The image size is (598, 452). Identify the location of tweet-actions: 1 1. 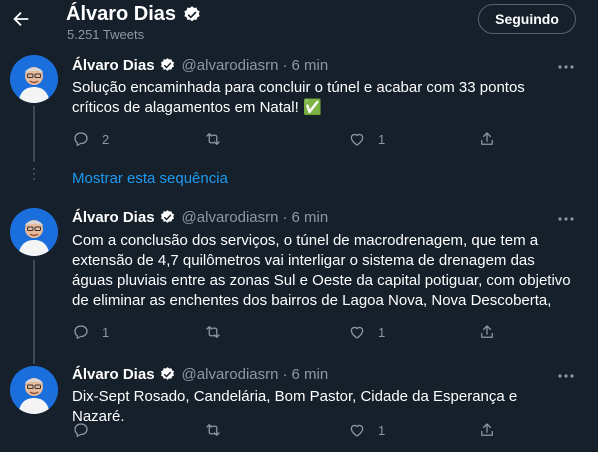
(297, 333).